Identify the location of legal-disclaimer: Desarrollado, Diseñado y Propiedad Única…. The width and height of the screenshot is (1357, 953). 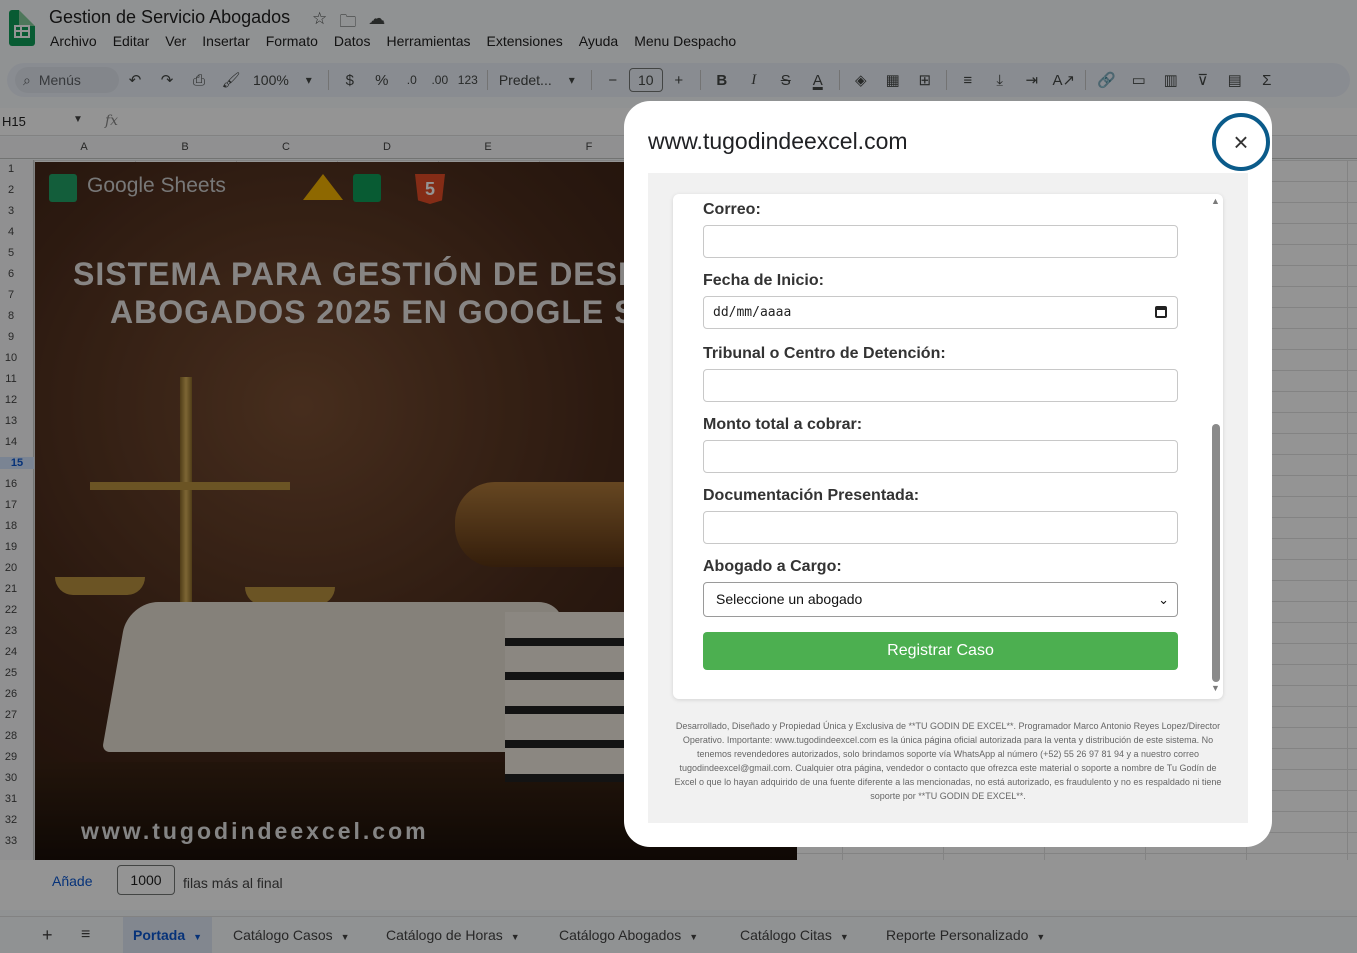
(948, 761).